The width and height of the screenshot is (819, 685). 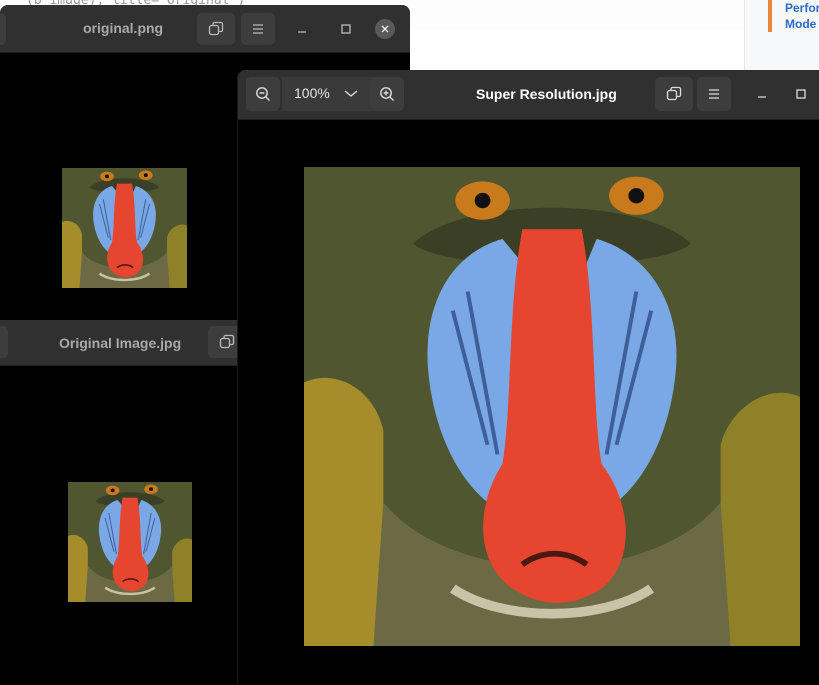 I want to click on window-title: original.png, so click(x=123, y=28).